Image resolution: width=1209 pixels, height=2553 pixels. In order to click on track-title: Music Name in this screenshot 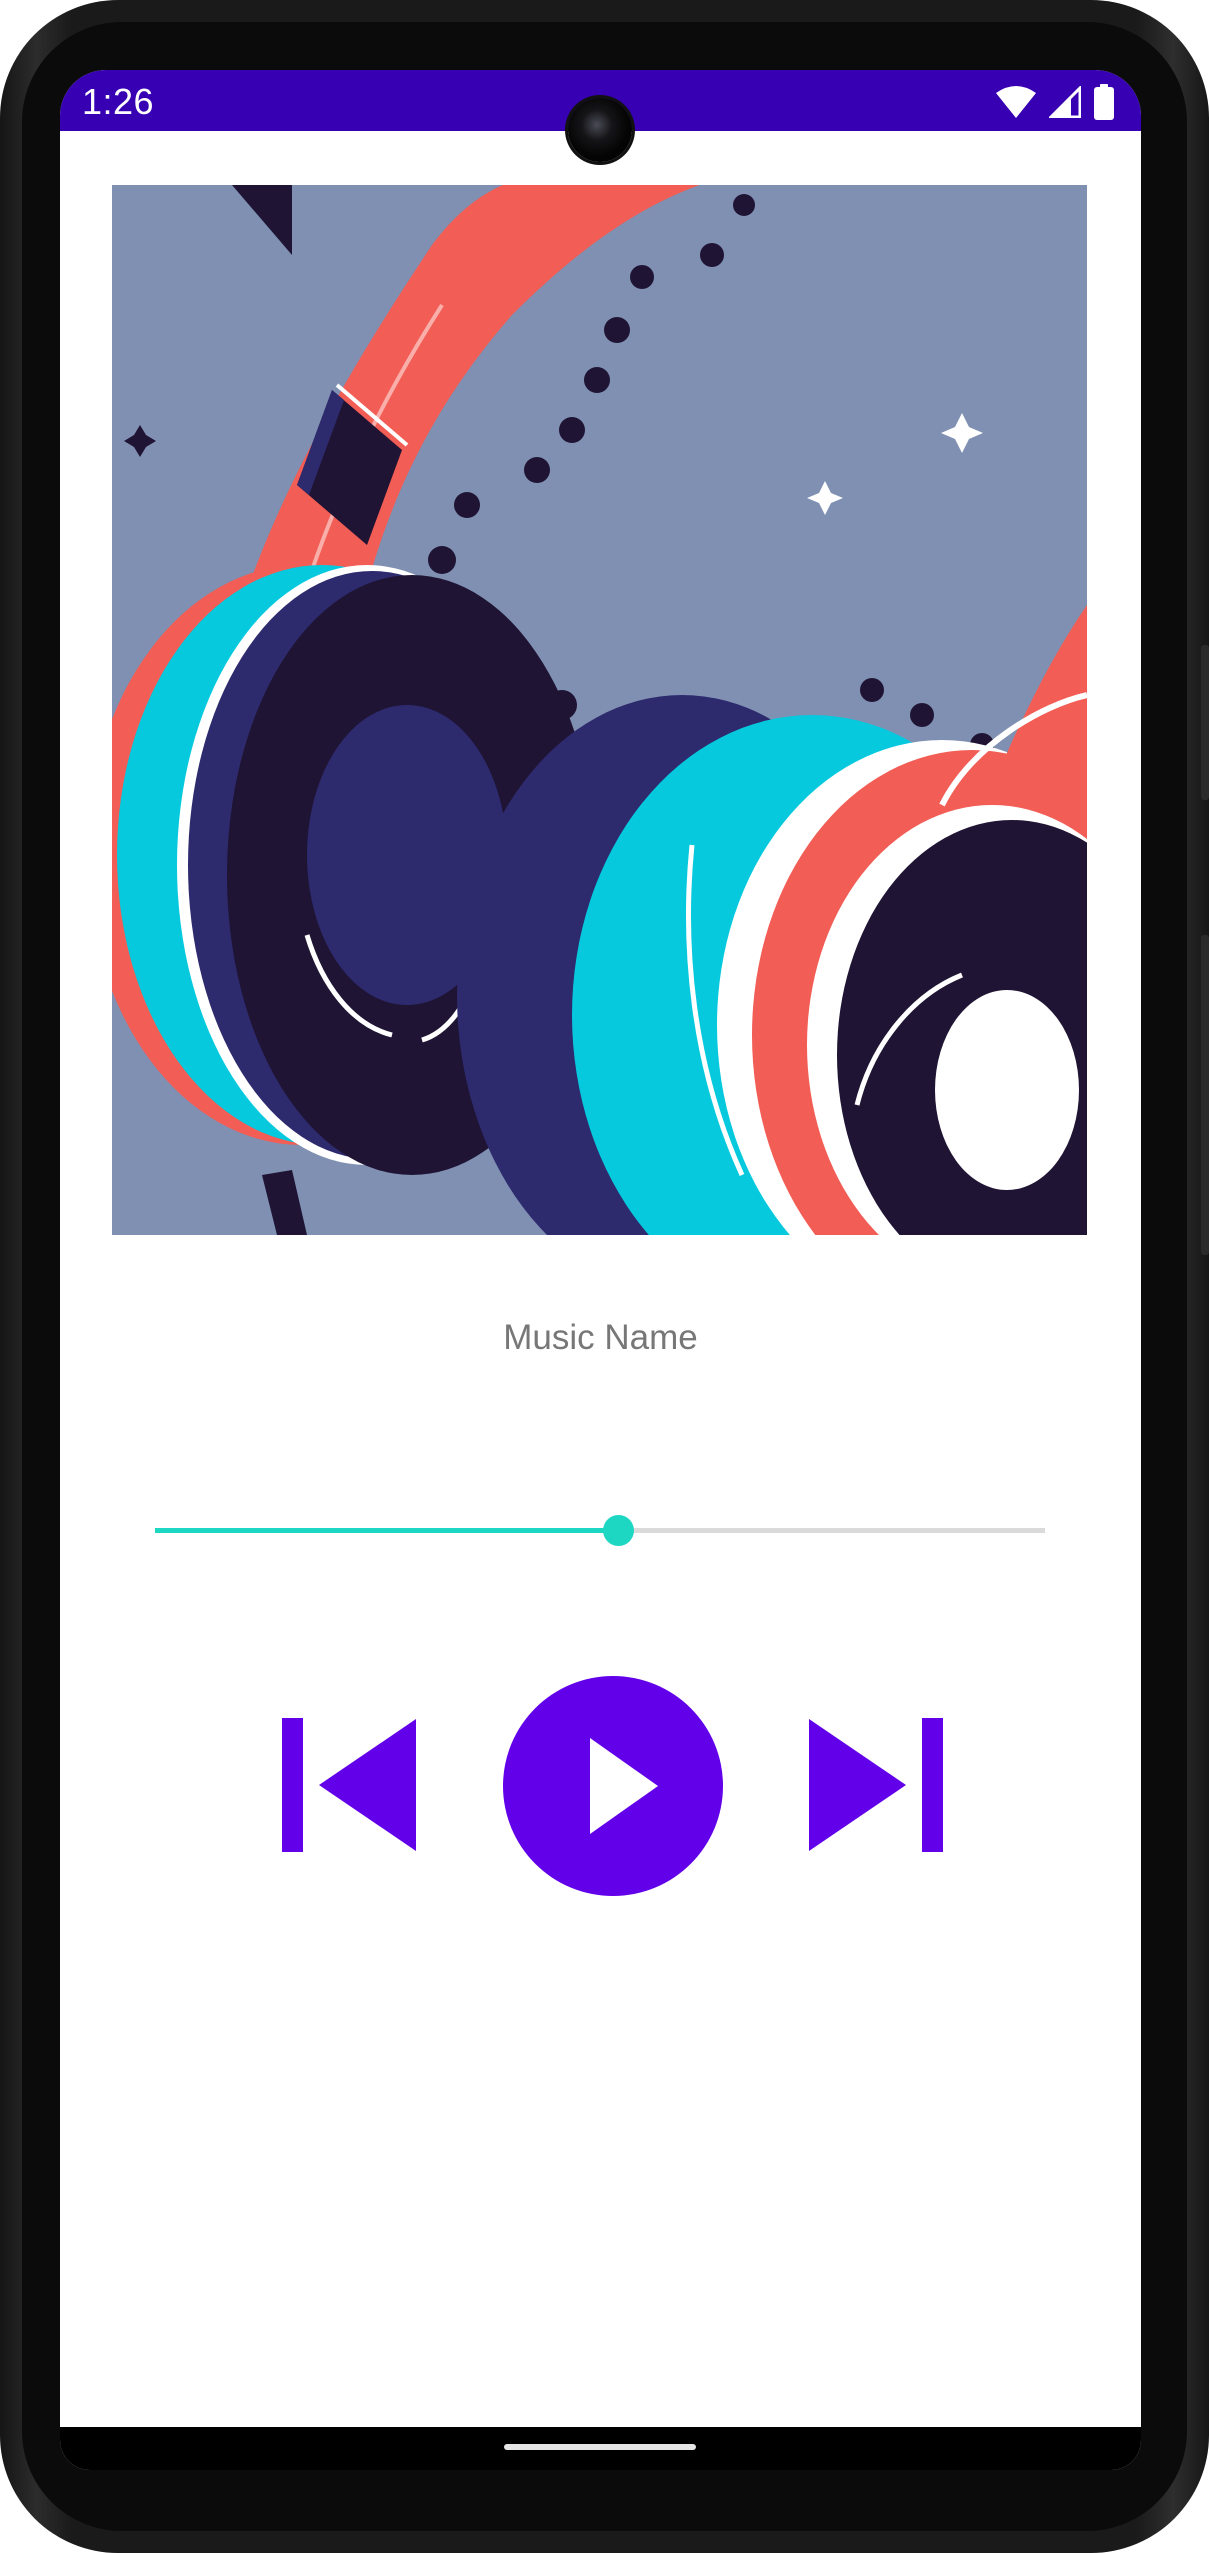, I will do `click(600, 1337)`.